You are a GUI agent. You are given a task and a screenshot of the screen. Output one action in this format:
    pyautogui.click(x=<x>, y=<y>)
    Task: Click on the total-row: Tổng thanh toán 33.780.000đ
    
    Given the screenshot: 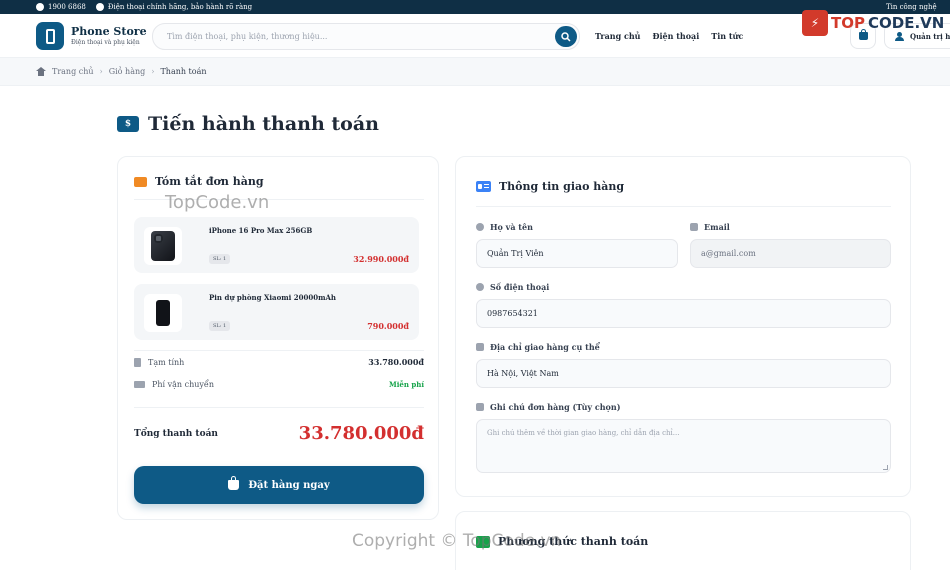 What is the action you would take?
    pyautogui.click(x=279, y=433)
    